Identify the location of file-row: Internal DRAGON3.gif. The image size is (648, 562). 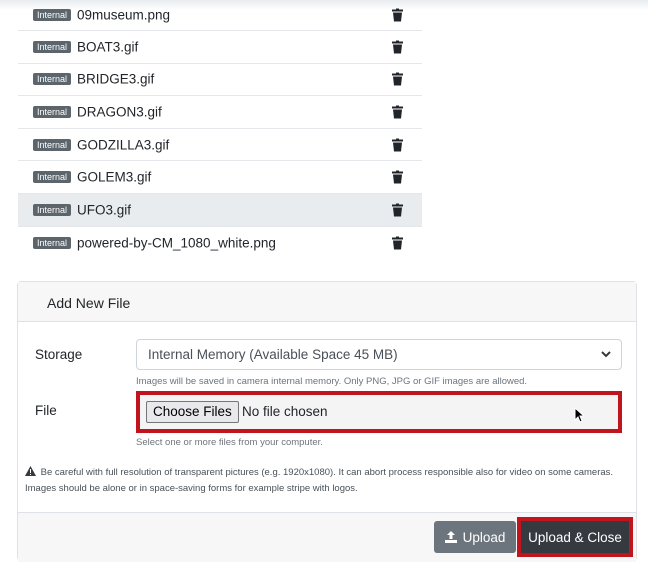
(220, 112).